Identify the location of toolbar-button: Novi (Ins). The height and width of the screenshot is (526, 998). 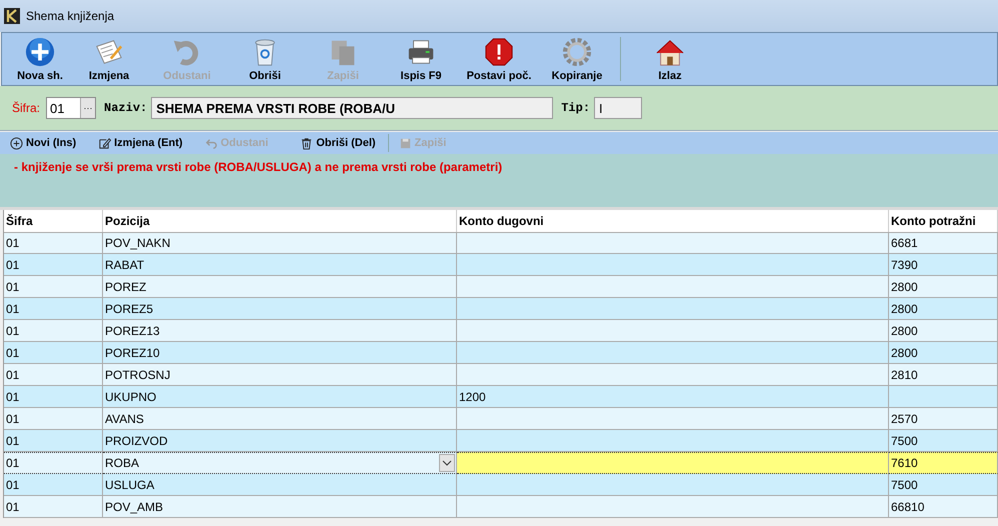
(43, 143).